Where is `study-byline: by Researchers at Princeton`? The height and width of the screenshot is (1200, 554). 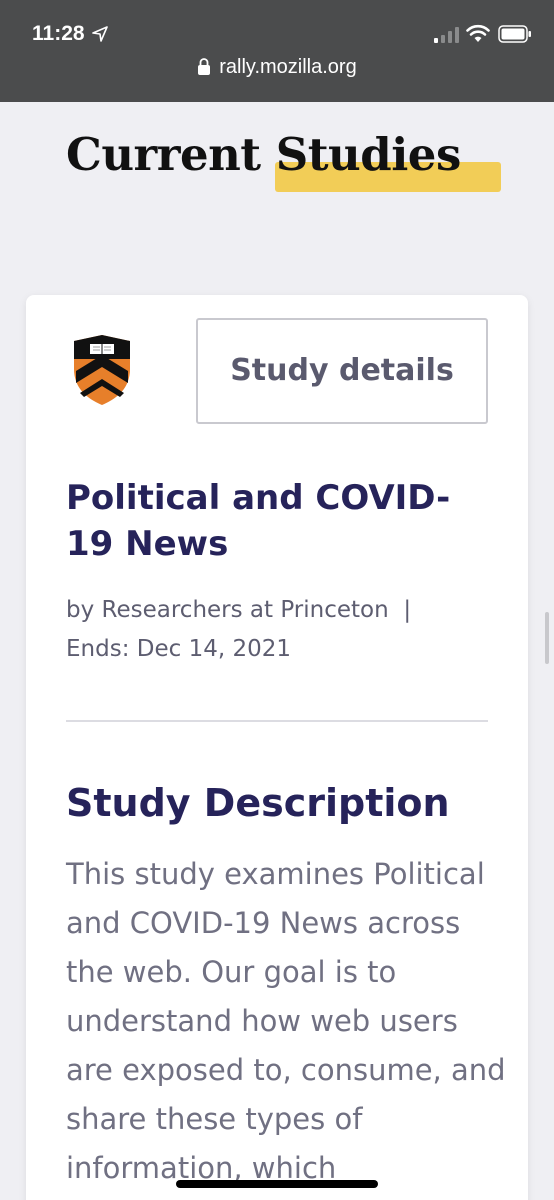
study-byline: by Researchers at Princeton is located at coordinates (227, 610).